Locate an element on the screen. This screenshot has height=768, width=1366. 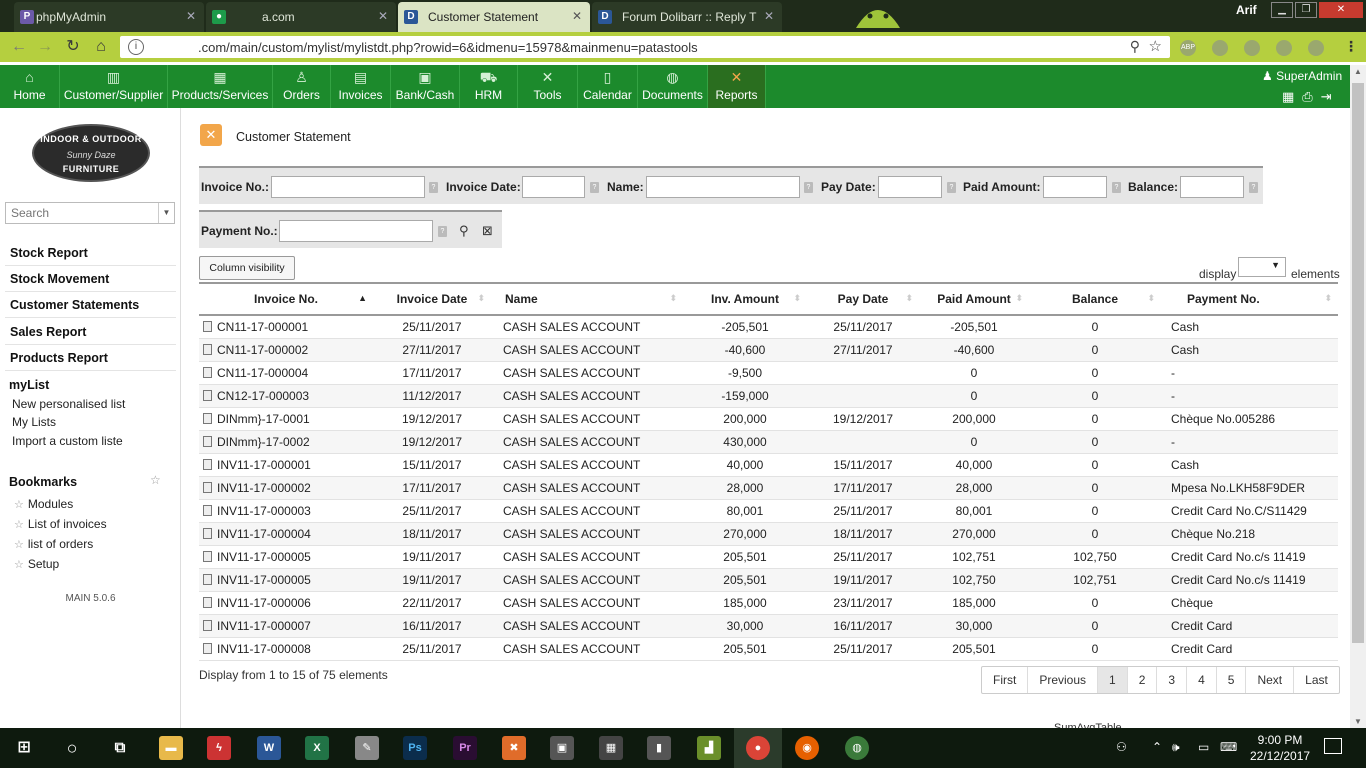
pagination-last: Last is located at coordinates (1316, 680).